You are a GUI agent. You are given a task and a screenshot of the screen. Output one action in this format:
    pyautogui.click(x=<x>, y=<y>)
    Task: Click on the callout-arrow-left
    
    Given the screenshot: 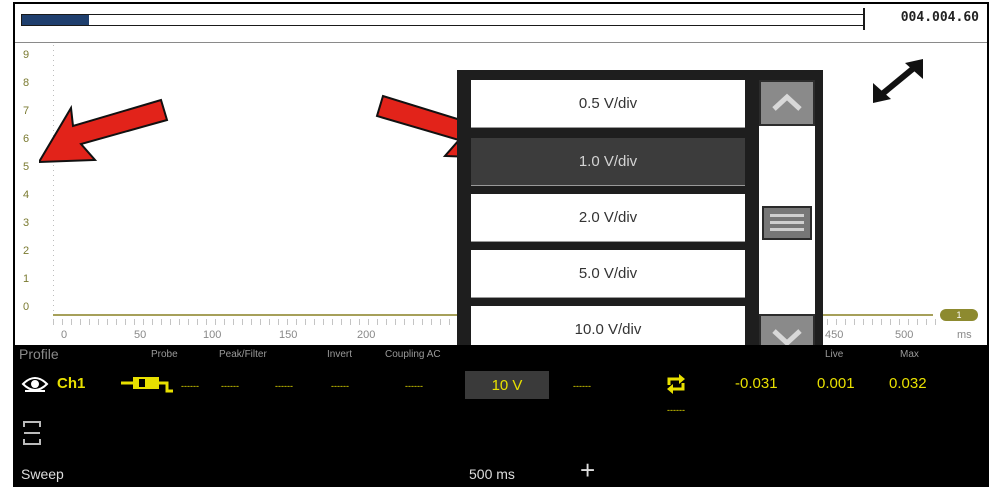 What is the action you would take?
    pyautogui.click(x=104, y=131)
    